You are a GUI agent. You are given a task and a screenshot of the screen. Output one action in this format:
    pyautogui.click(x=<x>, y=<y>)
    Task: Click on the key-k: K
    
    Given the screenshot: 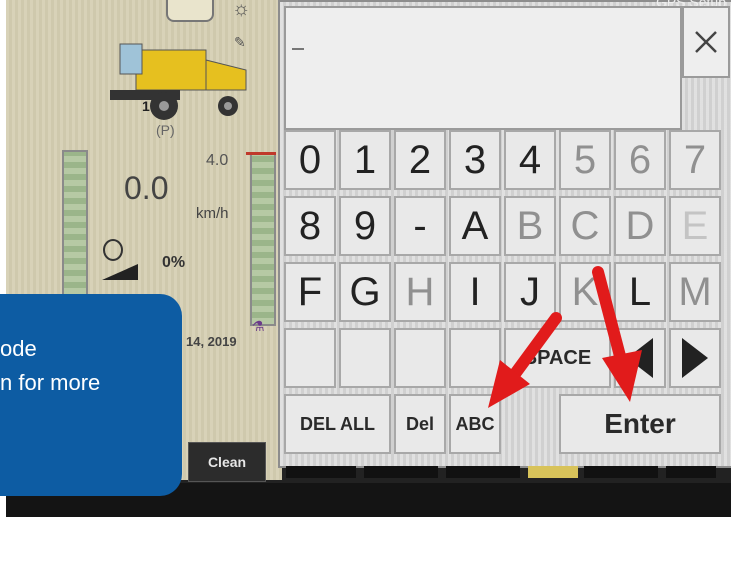 What is the action you would take?
    pyautogui.click(x=585, y=292)
    